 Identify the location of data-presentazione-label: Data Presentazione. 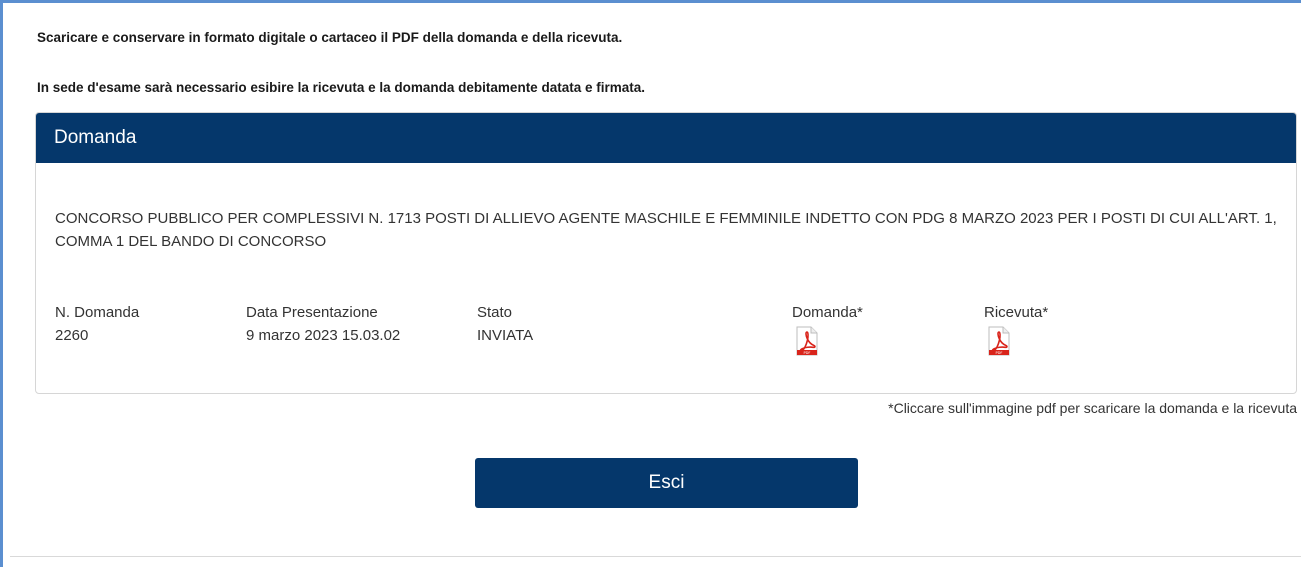
(312, 312).